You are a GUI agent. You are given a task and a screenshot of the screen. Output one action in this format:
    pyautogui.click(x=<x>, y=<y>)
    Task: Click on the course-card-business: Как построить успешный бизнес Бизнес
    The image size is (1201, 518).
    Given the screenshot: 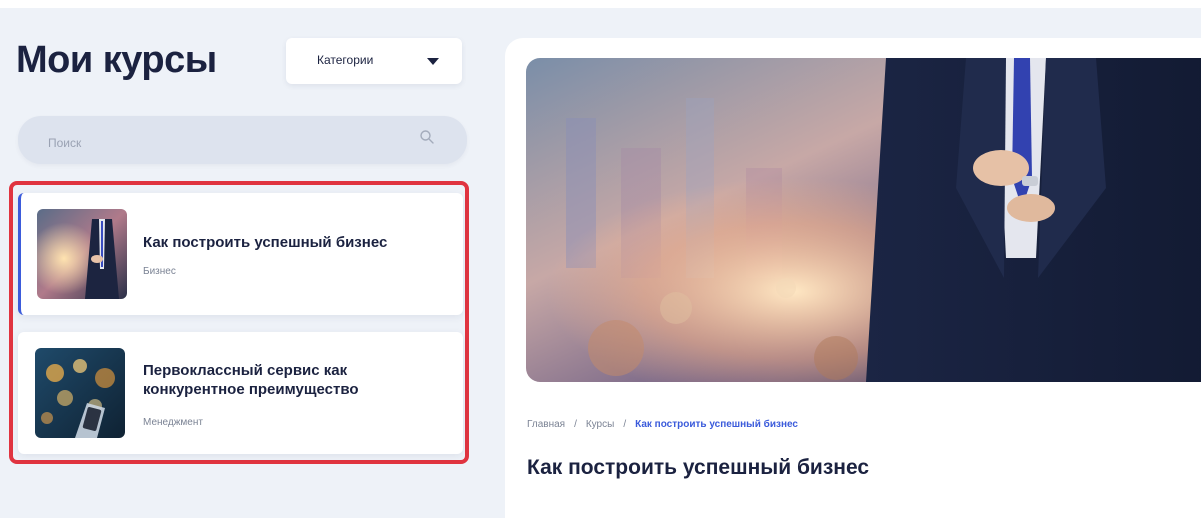 What is the action you would take?
    pyautogui.click(x=240, y=254)
    